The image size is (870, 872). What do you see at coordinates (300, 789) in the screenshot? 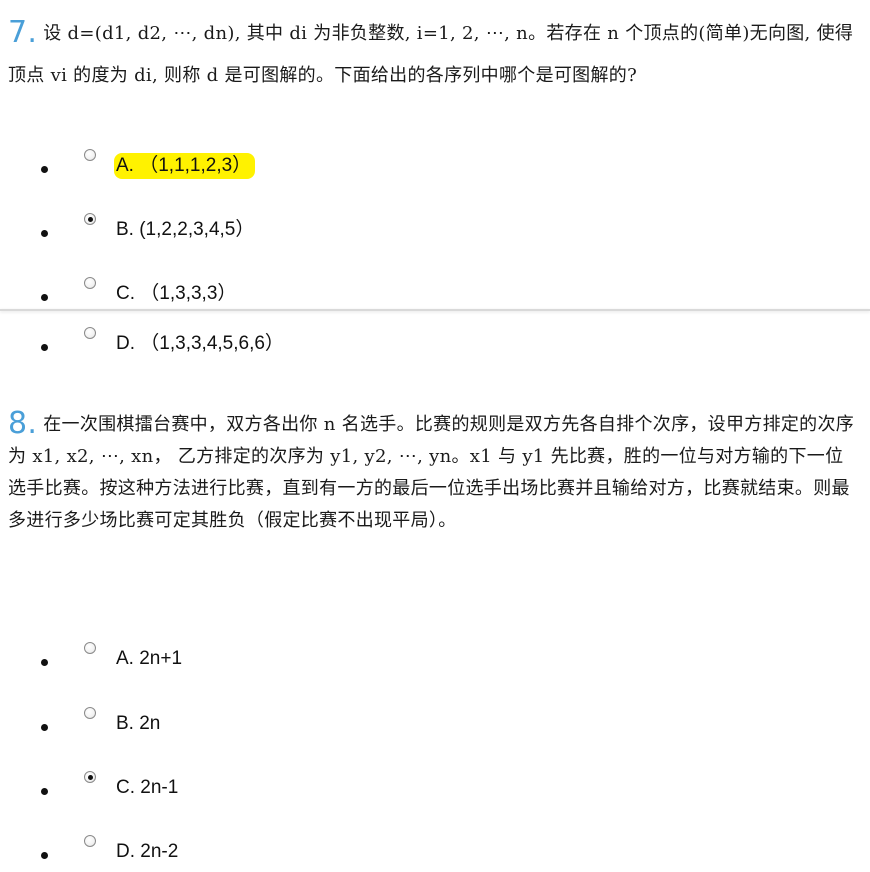
I see `q8-option-c: C. 2n-1` at bounding box center [300, 789].